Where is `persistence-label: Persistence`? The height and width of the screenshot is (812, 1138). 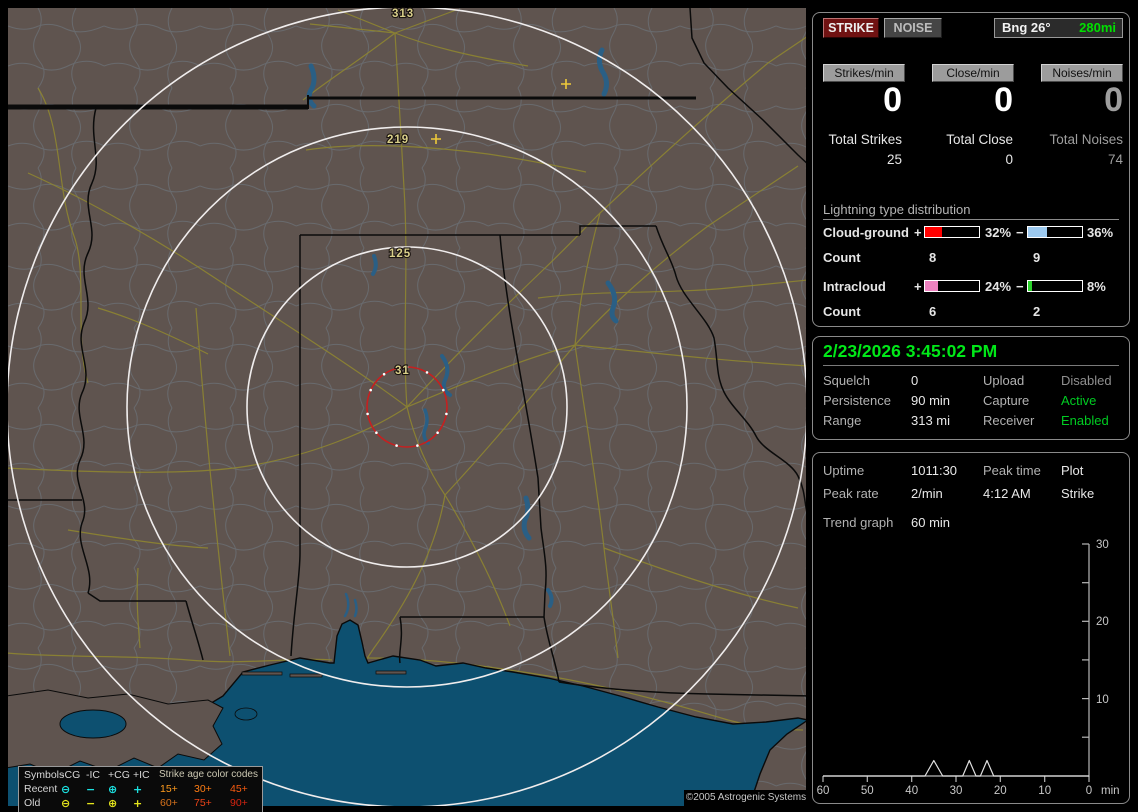
persistence-label: Persistence is located at coordinates (857, 400).